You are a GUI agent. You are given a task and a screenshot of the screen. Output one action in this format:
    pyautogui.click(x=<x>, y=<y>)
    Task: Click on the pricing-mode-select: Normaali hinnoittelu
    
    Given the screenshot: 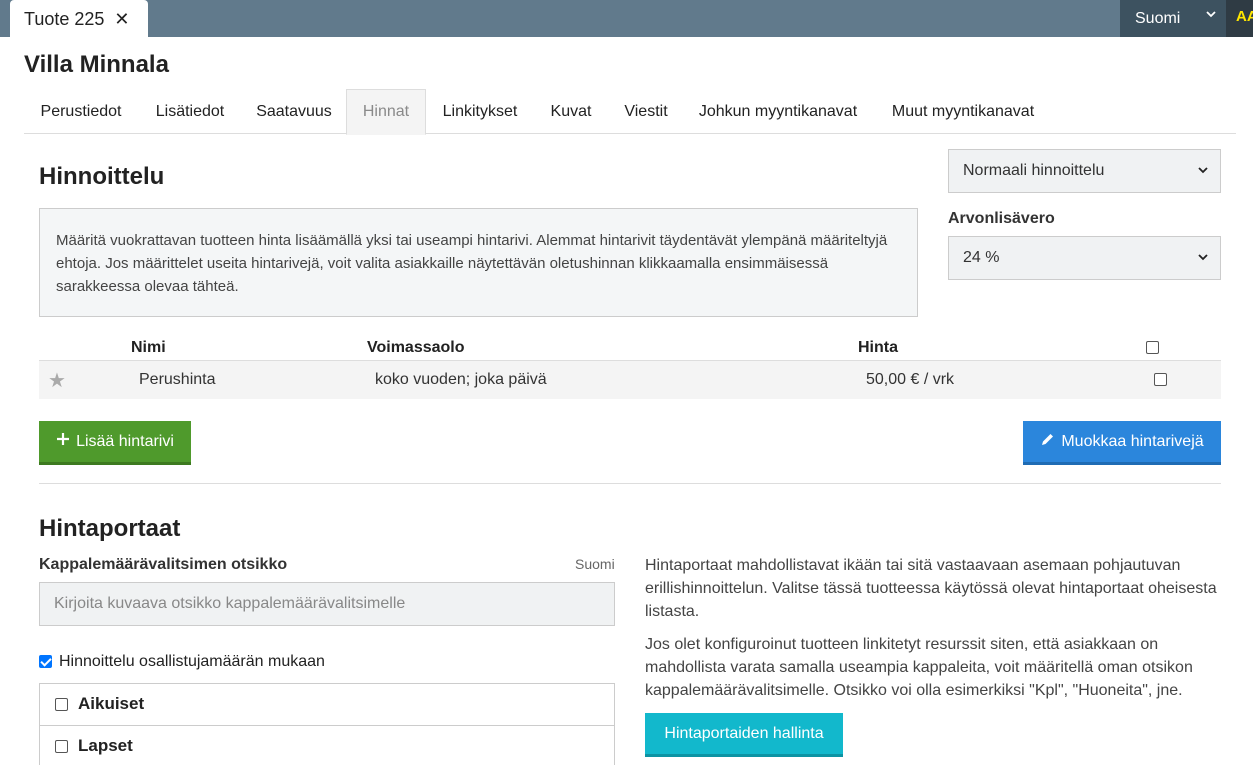 What is the action you would take?
    pyautogui.click(x=1084, y=171)
    